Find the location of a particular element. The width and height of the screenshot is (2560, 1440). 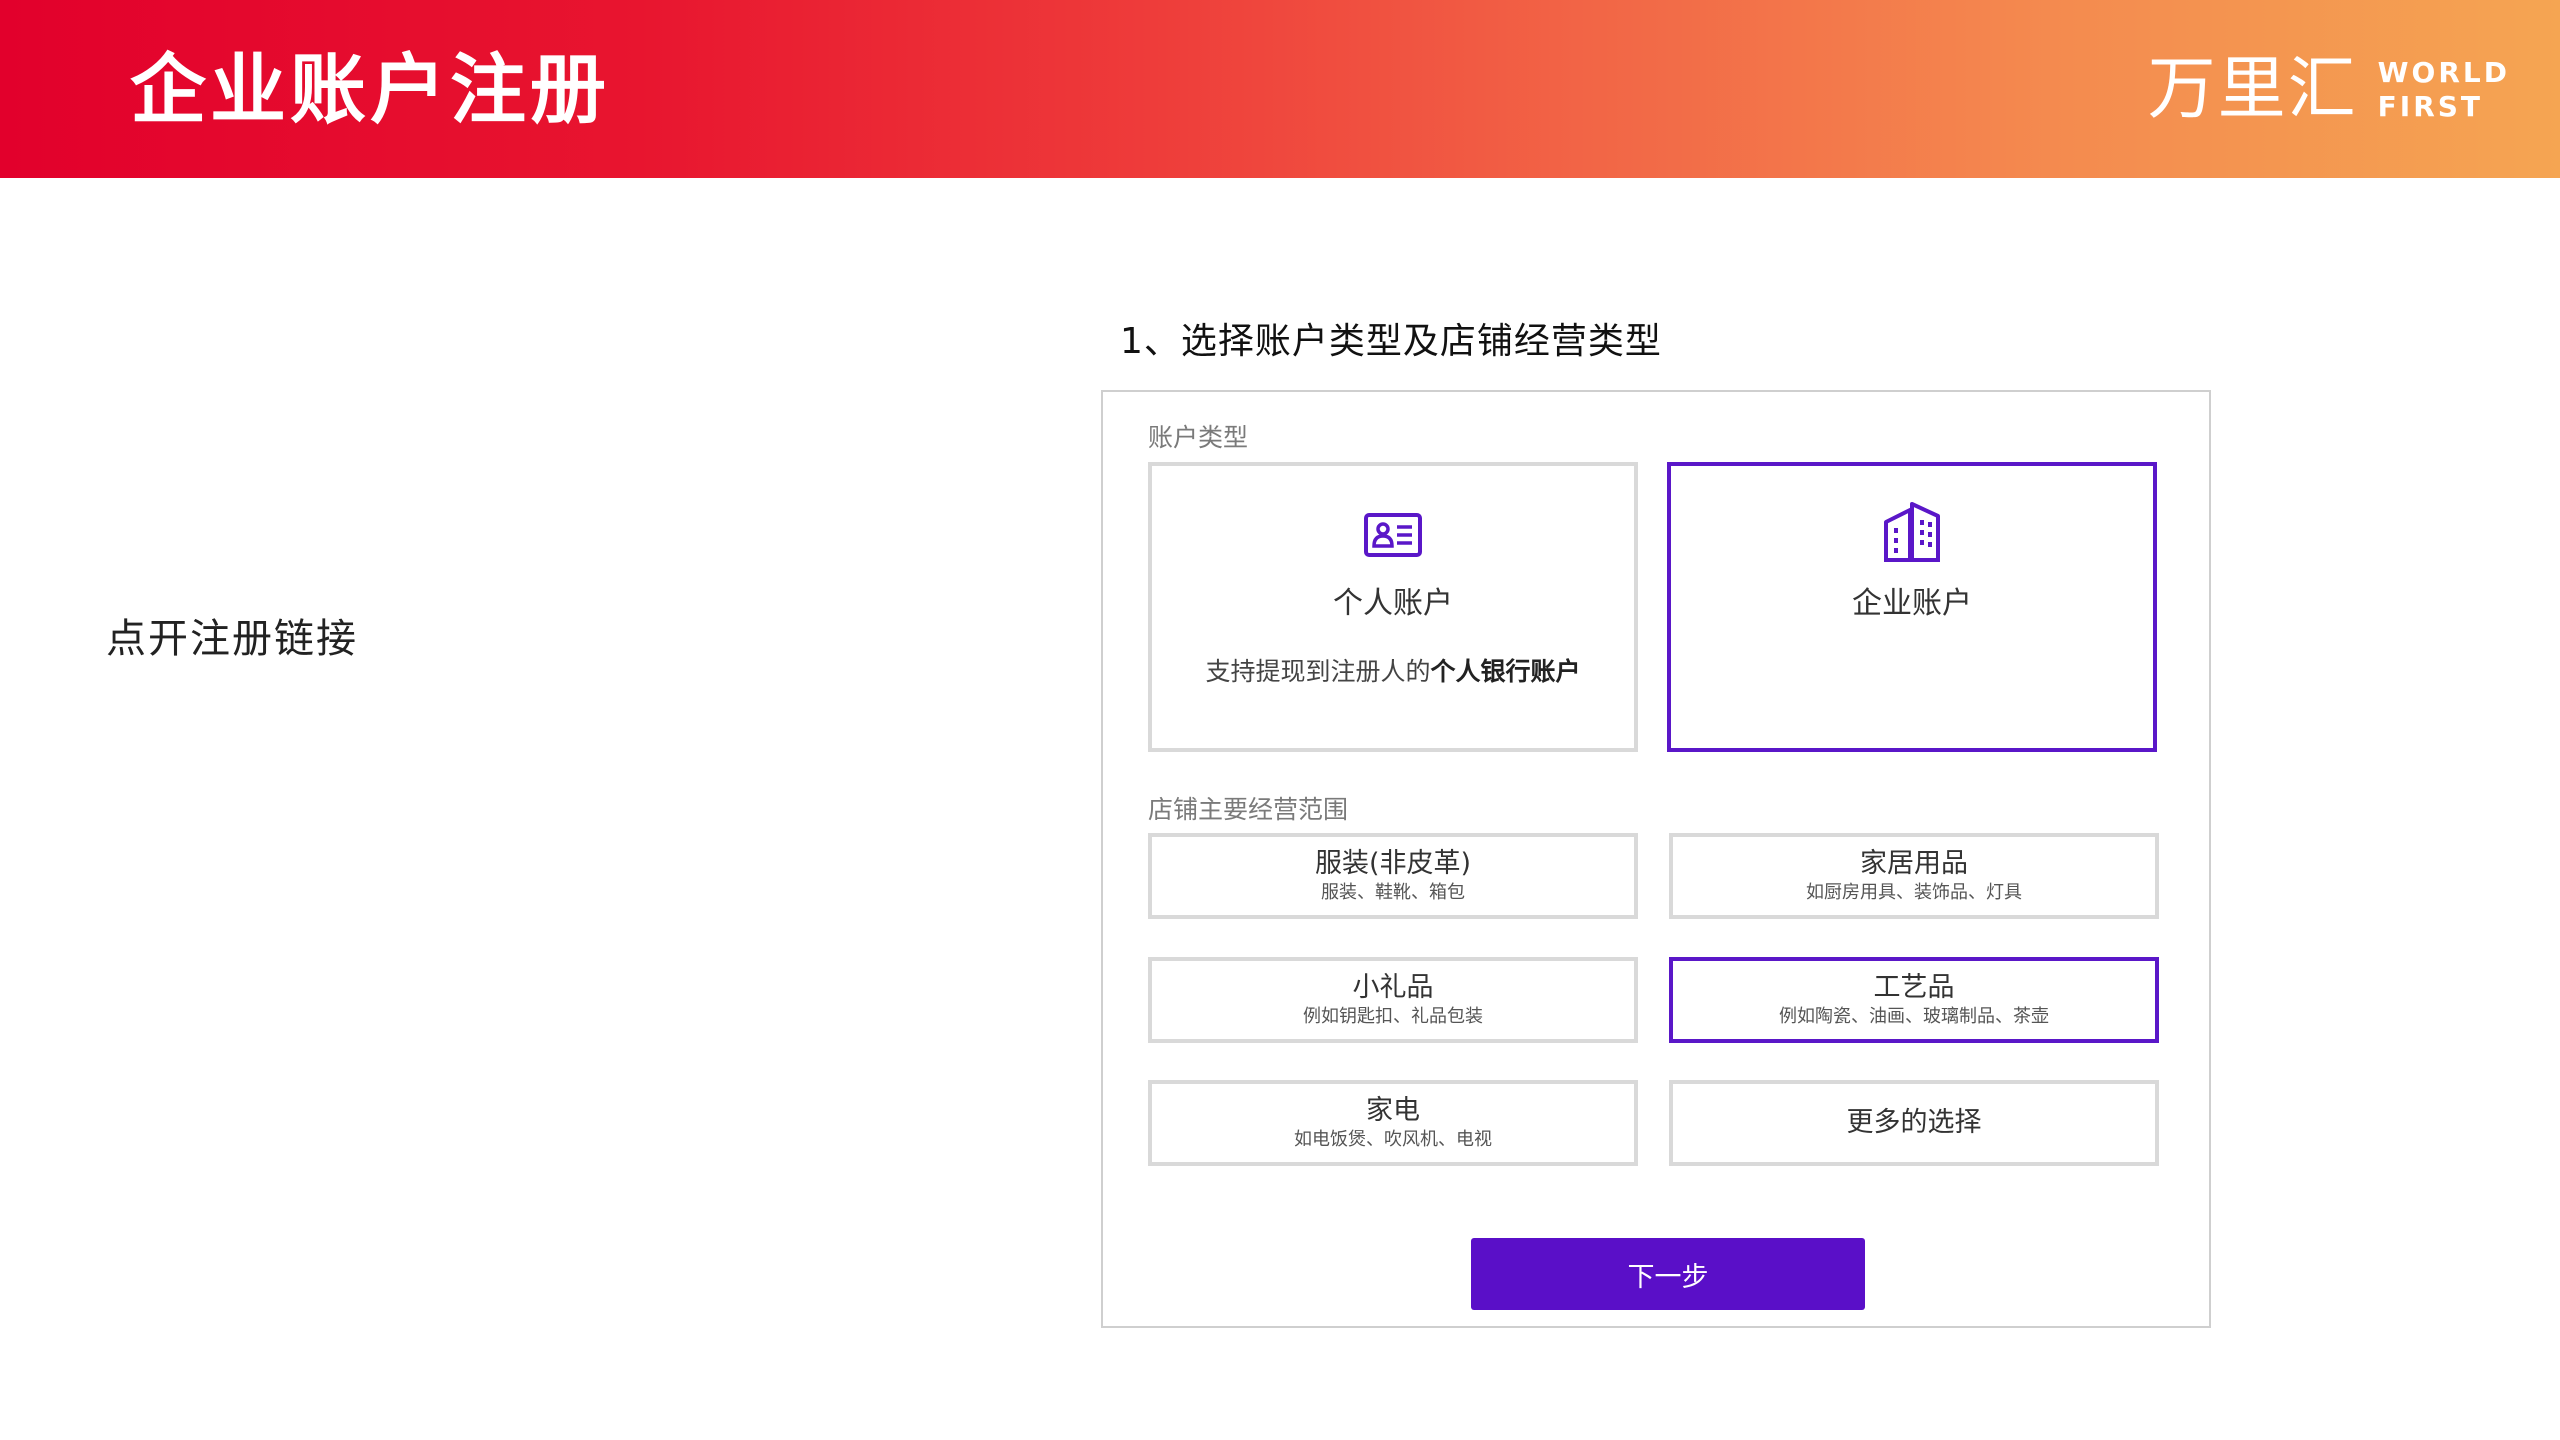

brand-name-en: WORLD FIRST is located at coordinates (2444, 90).